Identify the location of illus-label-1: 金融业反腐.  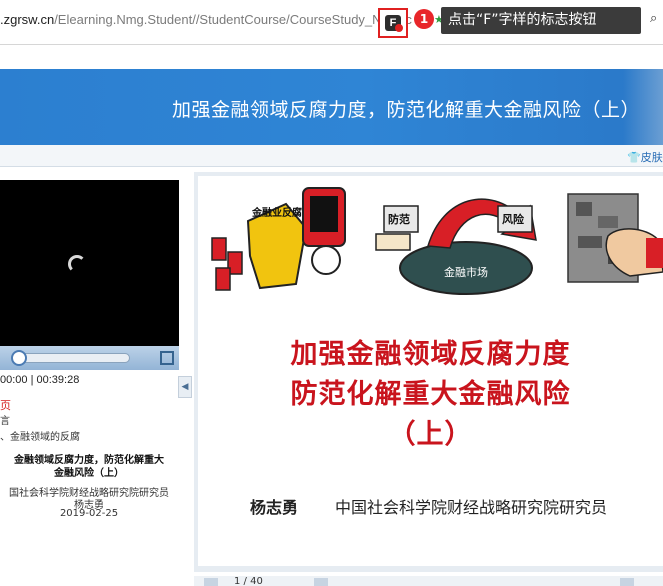
(276, 212).